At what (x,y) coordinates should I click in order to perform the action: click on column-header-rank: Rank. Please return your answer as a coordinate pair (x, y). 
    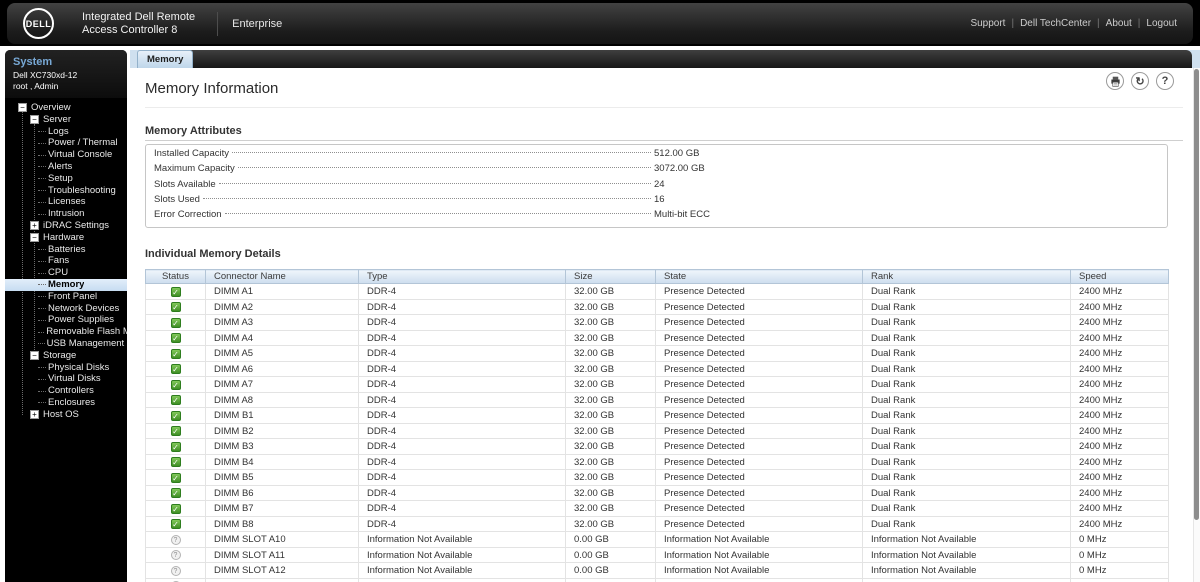
    Looking at the image, I should click on (966, 277).